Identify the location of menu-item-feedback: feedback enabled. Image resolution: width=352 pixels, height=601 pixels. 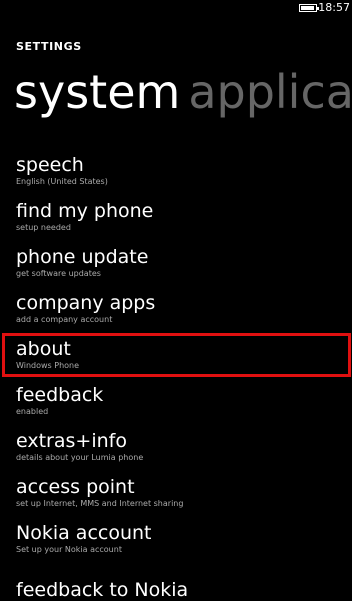
(176, 401).